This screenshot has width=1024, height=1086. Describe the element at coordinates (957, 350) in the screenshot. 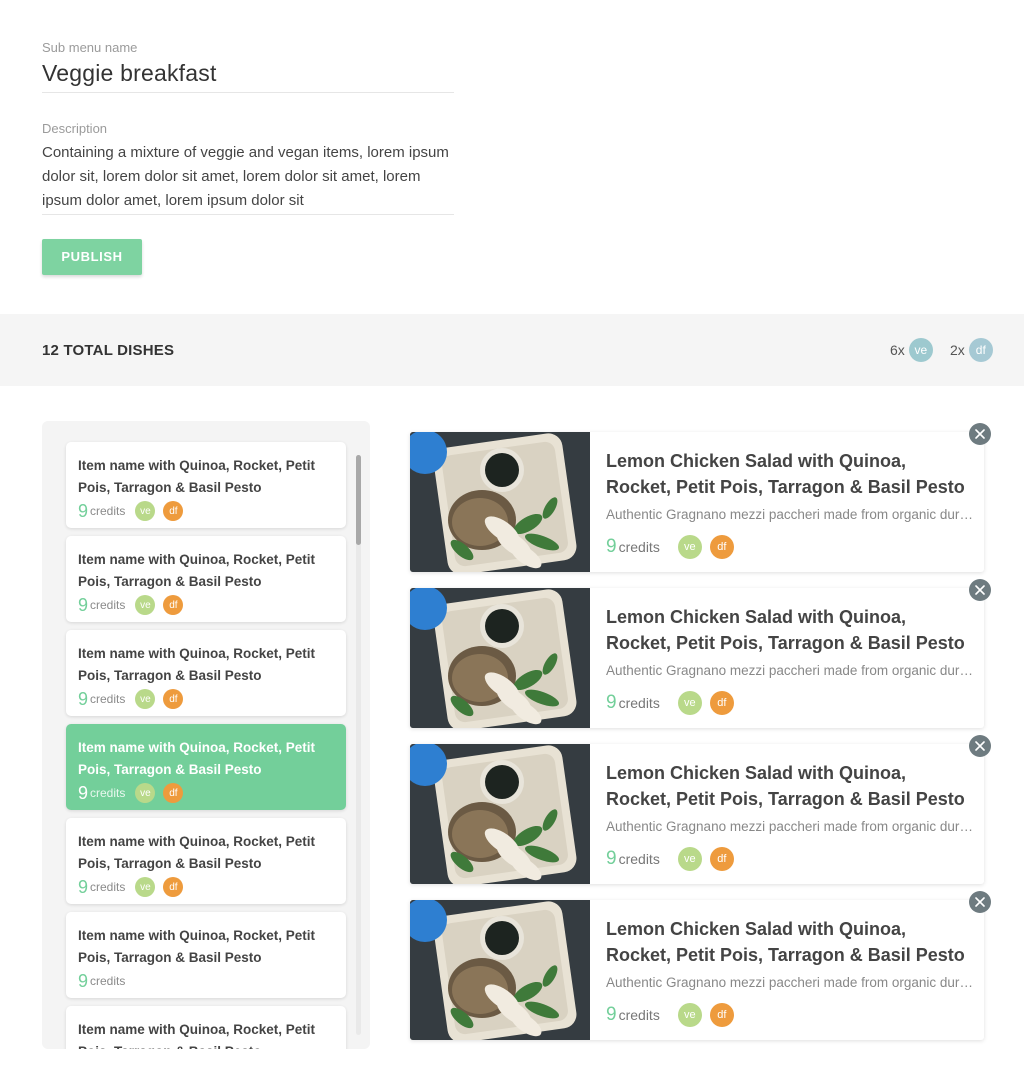

I see `df-count-value: 2x` at that location.